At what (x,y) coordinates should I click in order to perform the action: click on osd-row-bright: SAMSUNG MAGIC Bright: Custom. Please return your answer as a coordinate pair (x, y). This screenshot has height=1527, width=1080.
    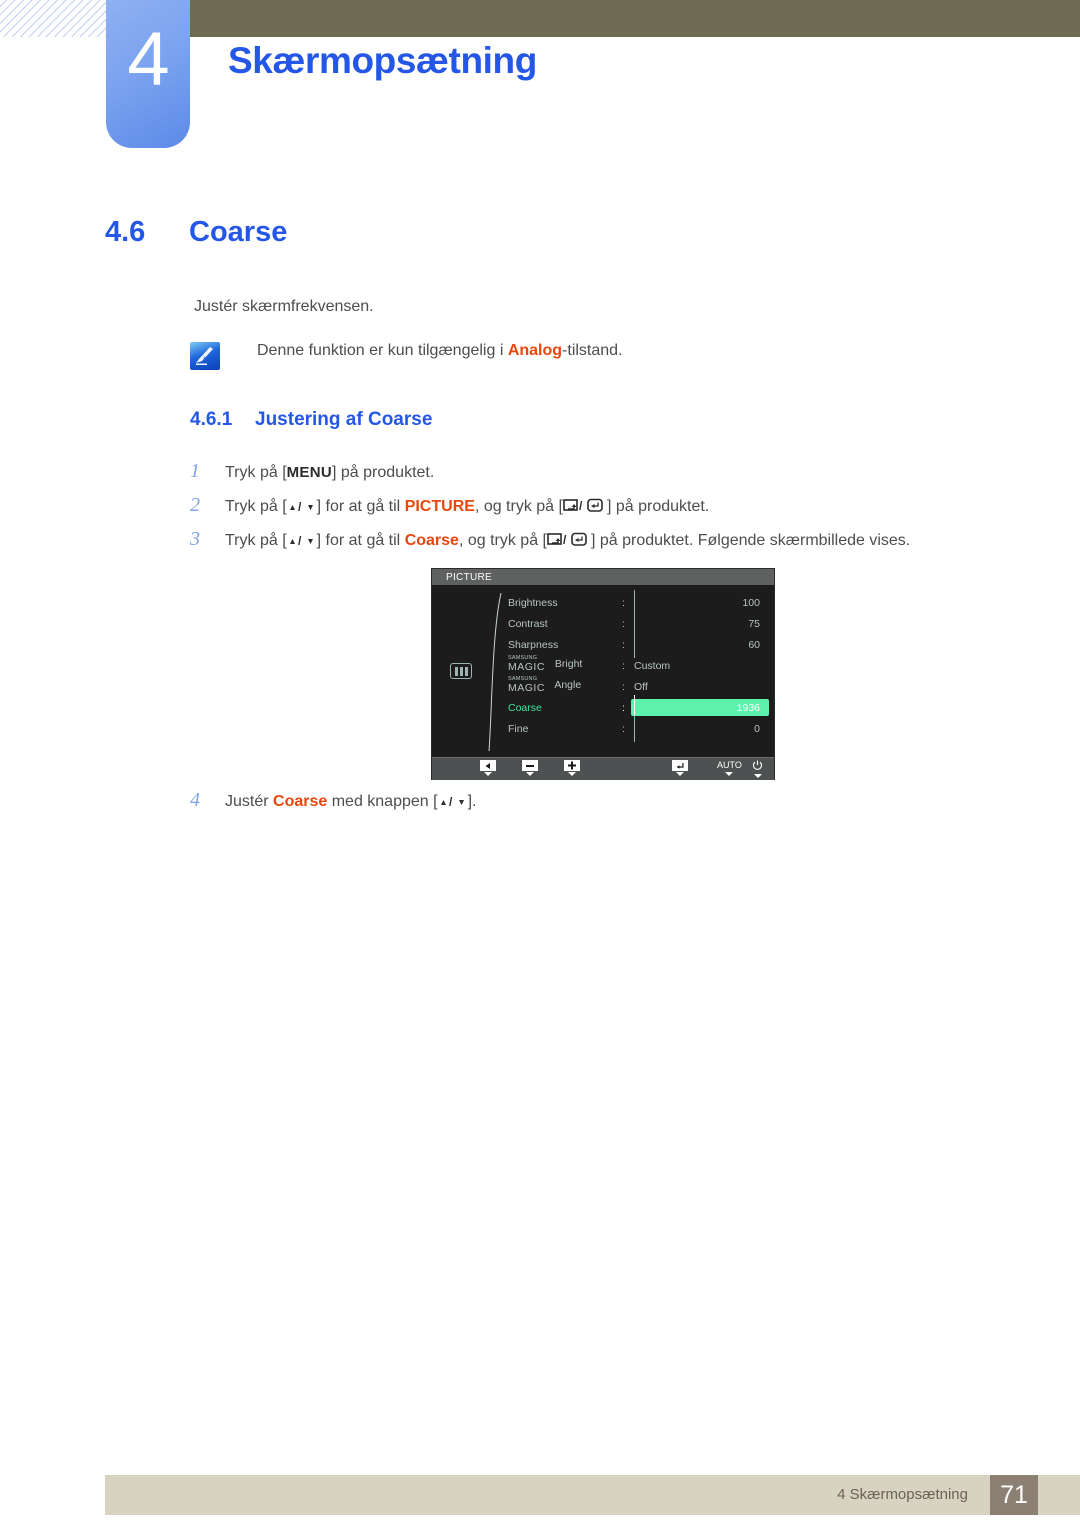
    Looking at the image, I should click on (639, 665).